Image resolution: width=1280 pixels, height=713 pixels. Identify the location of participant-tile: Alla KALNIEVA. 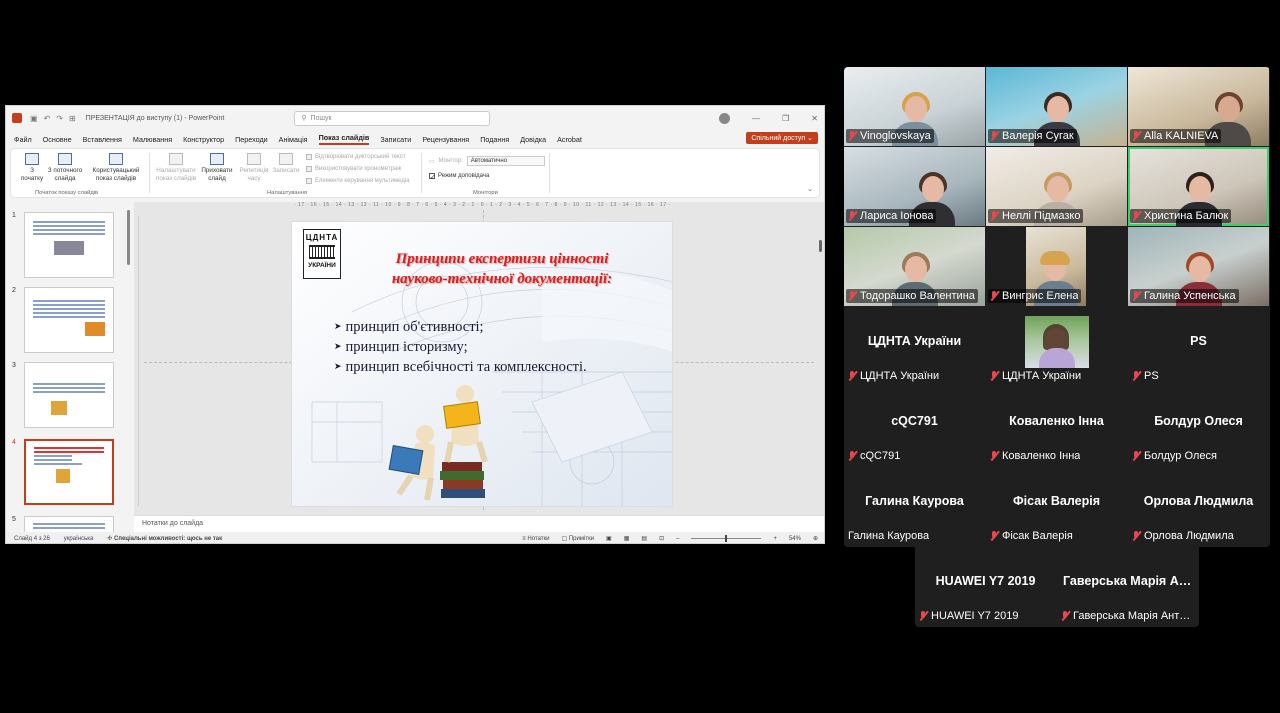
(1198, 106).